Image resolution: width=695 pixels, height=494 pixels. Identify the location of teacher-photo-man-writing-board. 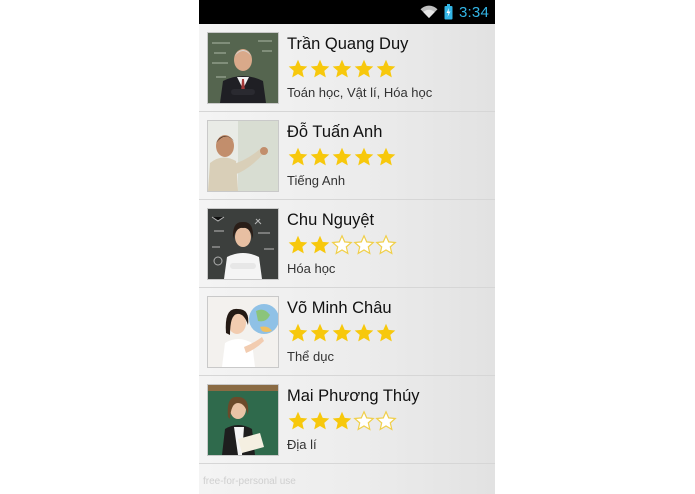
(243, 156).